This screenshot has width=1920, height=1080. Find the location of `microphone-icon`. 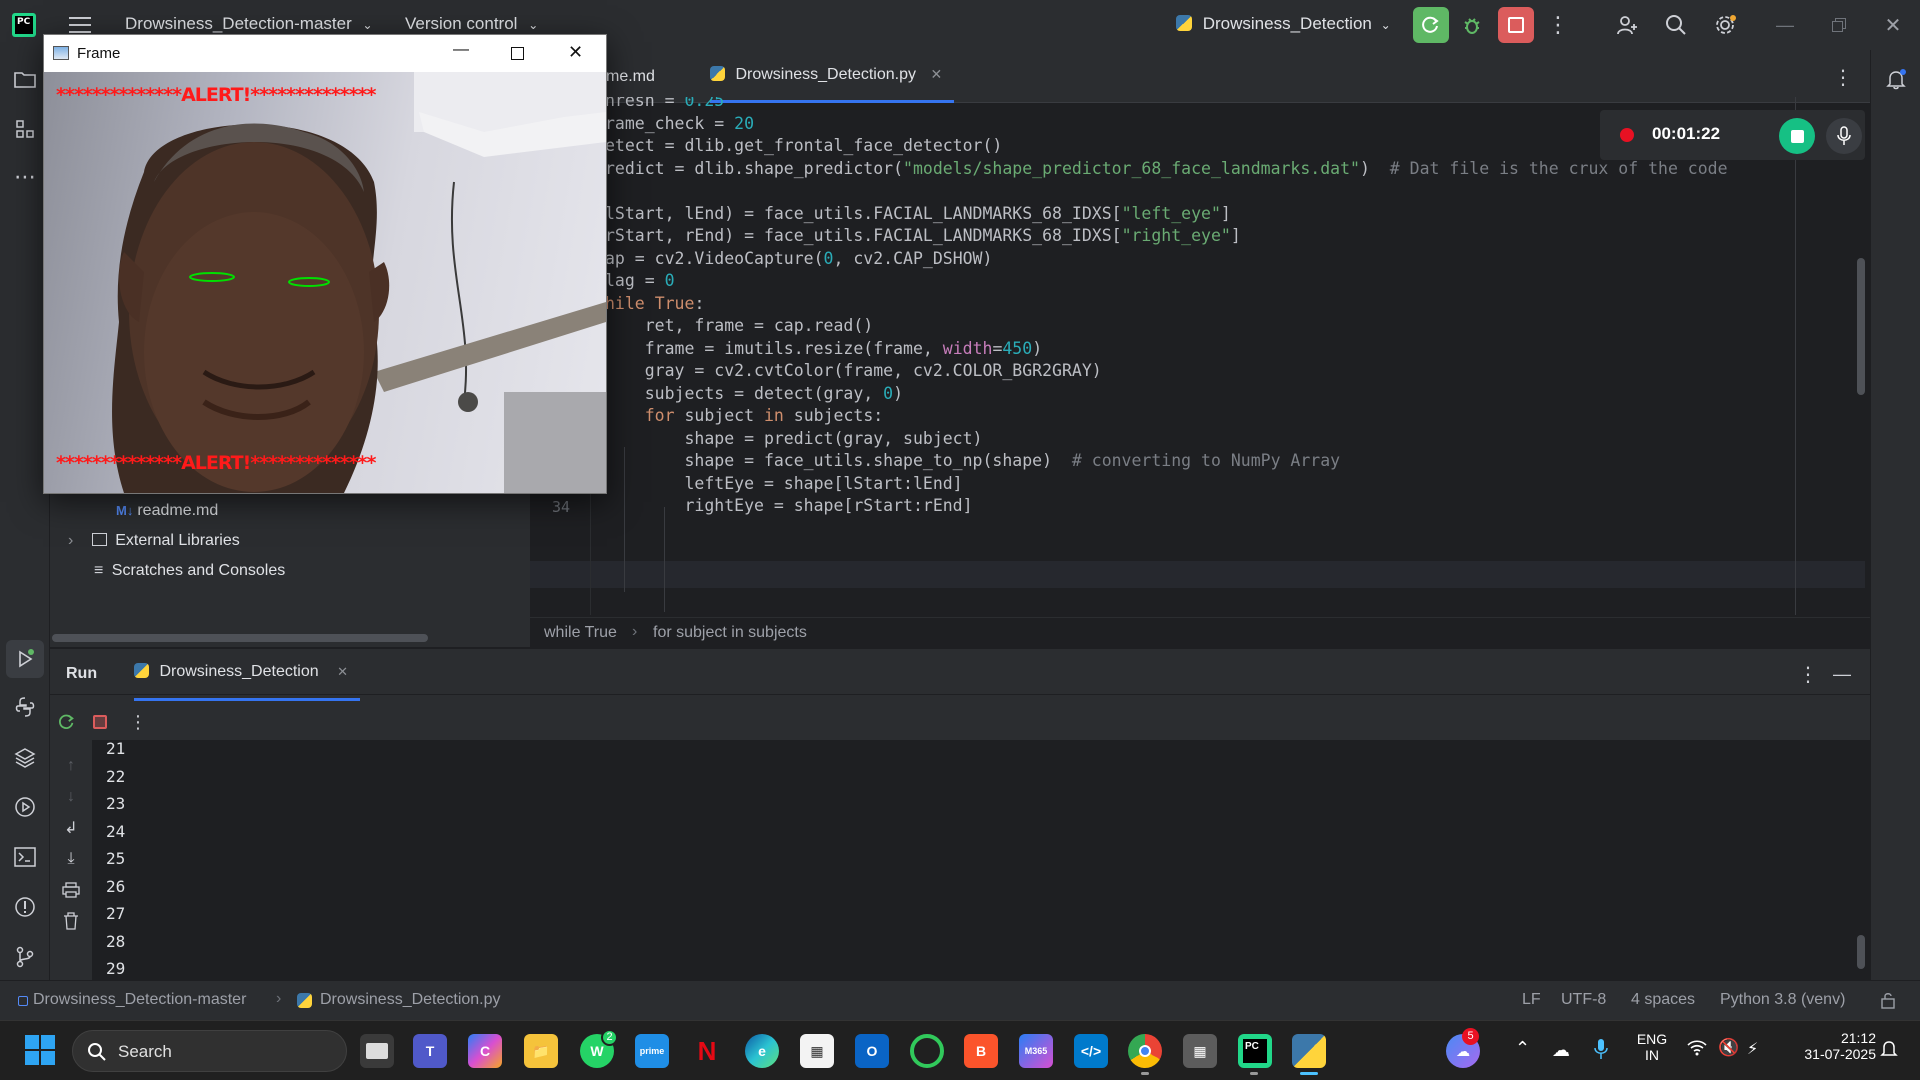

microphone-icon is located at coordinates (1844, 136).